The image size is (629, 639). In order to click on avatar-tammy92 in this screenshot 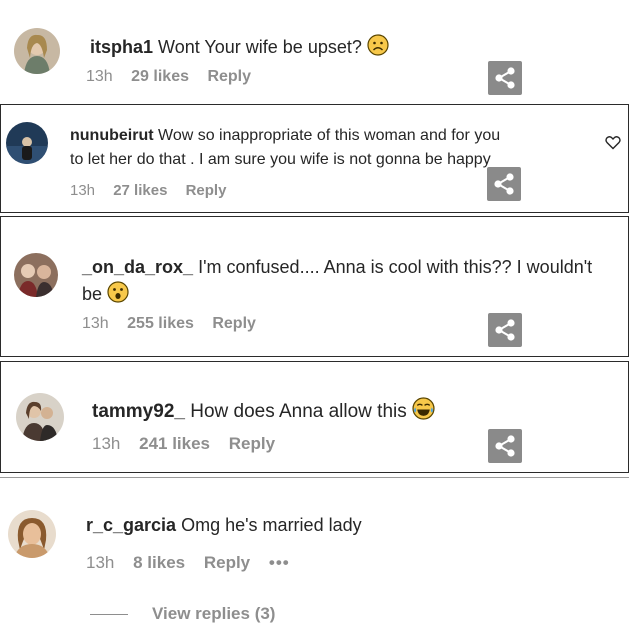, I will do `click(40, 417)`.